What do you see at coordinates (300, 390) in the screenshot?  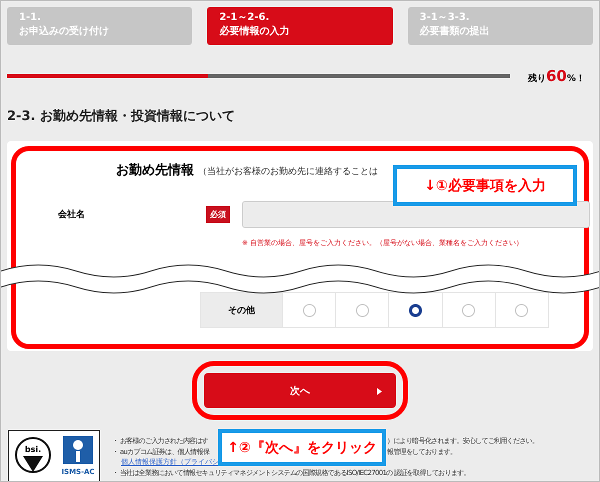 I see `next-button: 次へ` at bounding box center [300, 390].